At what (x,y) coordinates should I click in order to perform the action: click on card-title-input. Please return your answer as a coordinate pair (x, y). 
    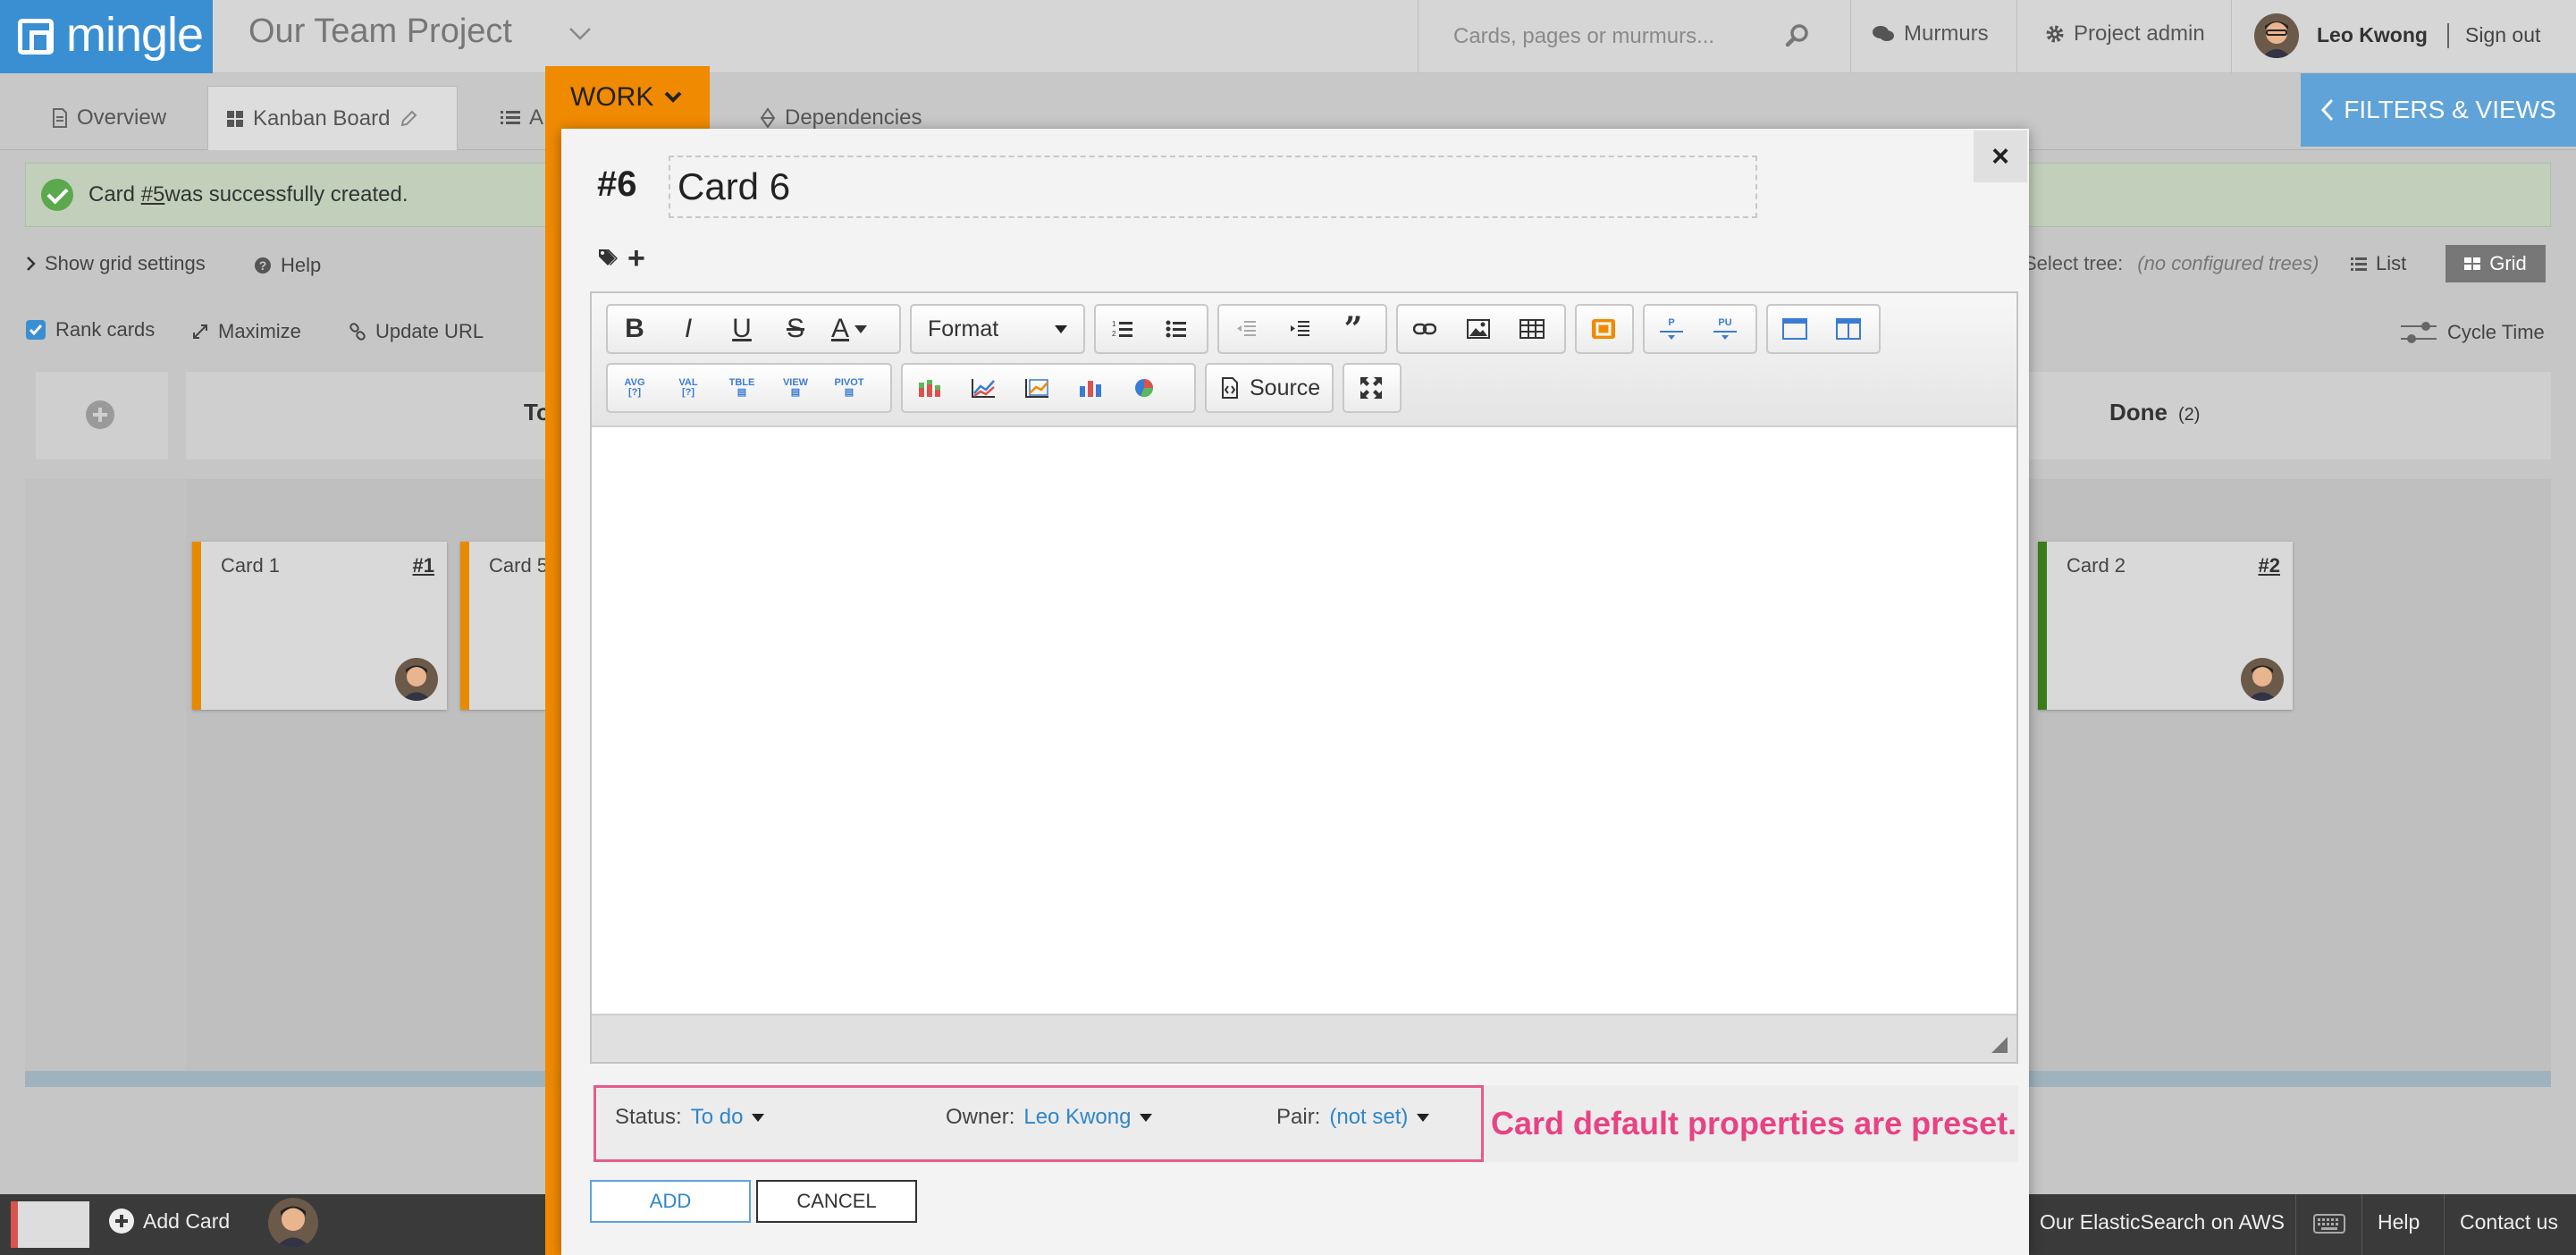
    Looking at the image, I should click on (1213, 187).